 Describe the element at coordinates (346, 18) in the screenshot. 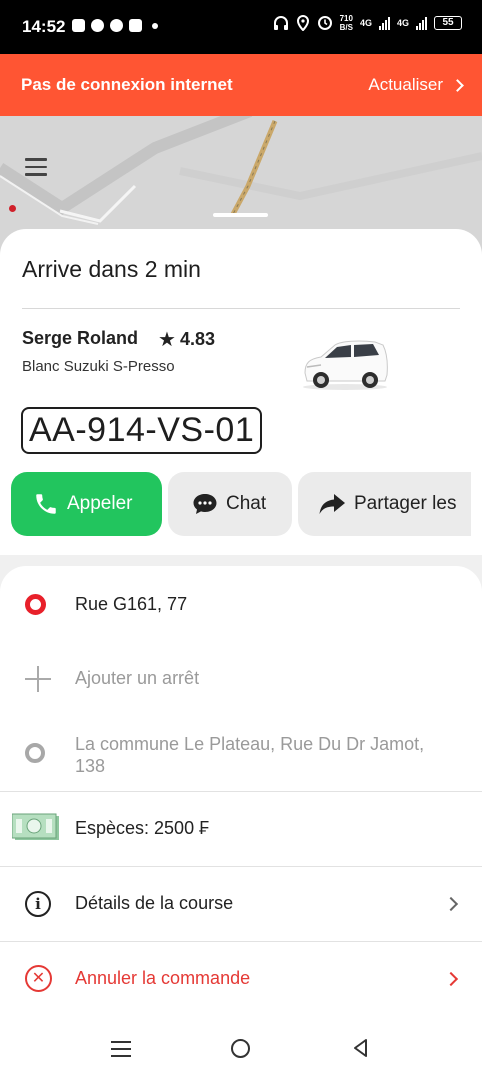

I see `network-speed-value: 710` at that location.